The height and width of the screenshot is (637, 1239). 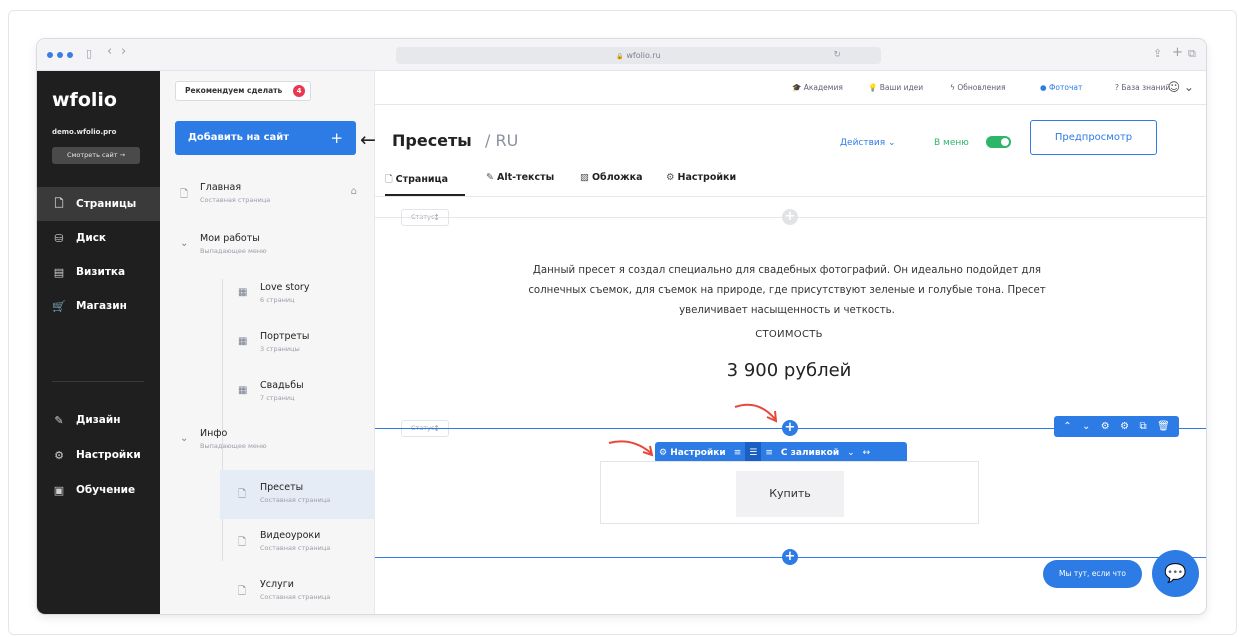 I want to click on page-item-name: Услуги, so click(x=277, y=584).